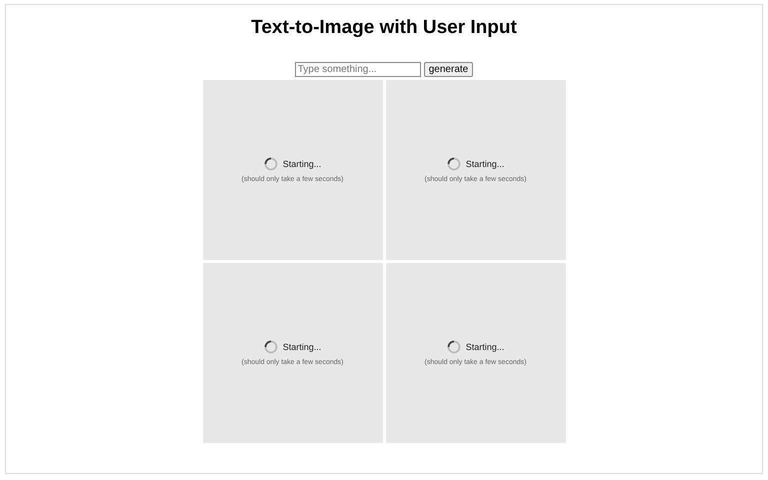  What do you see at coordinates (384, 28) in the screenshot?
I see `page-title: Text-to-Image with User Input` at bounding box center [384, 28].